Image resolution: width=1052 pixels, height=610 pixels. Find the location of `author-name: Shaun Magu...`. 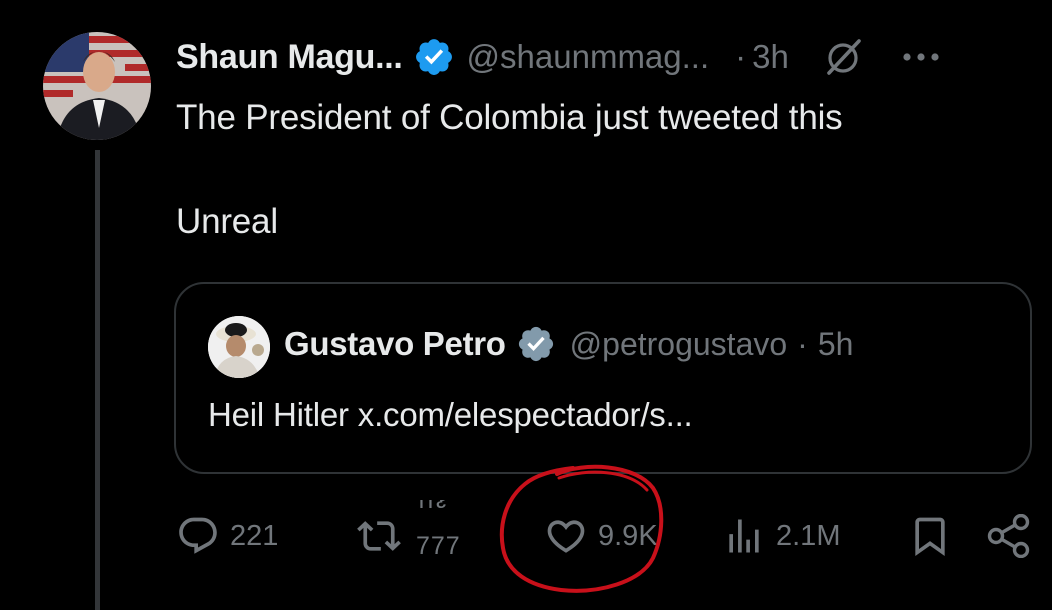

author-name: Shaun Magu... is located at coordinates (289, 57).